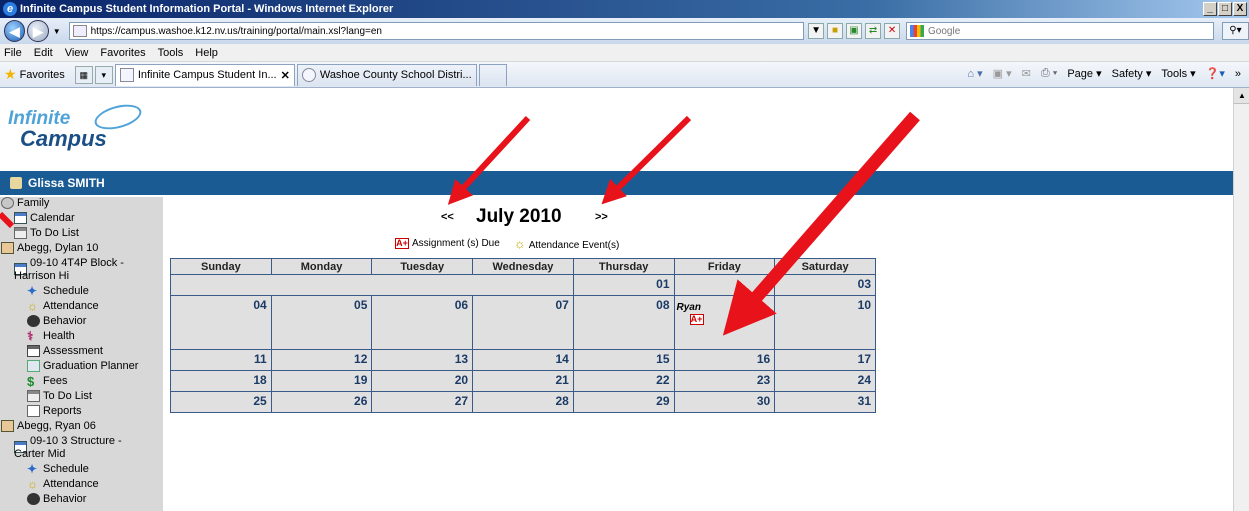 This screenshot has height=511, width=1249. Describe the element at coordinates (171, 53) in the screenshot. I see `menu-tools: Tools` at that location.